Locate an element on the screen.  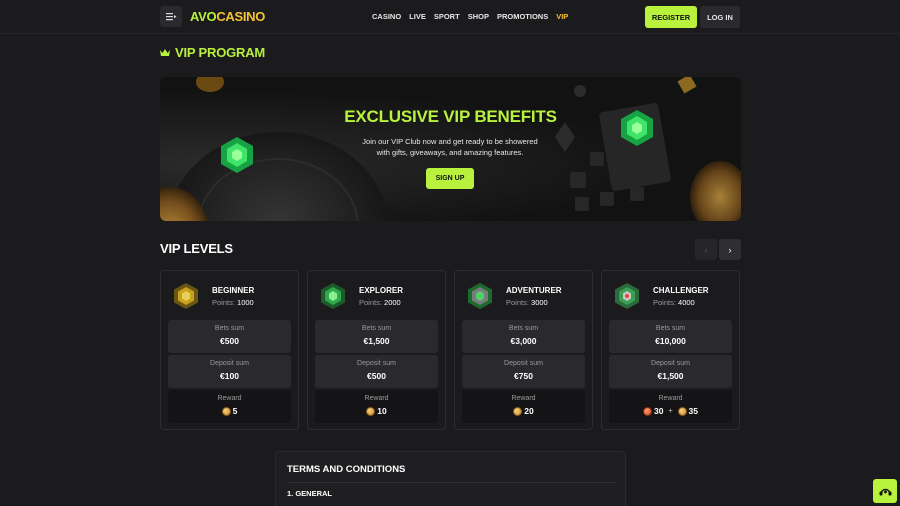
bets-sum-value: €1,500 is located at coordinates (376, 341).